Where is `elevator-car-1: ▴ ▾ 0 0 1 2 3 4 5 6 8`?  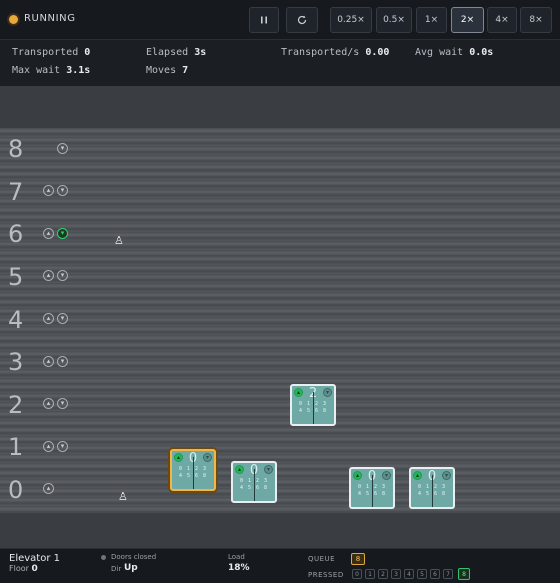
elevator-car-1: ▴ ▾ 0 0 1 2 3 4 5 6 8 is located at coordinates (193, 470).